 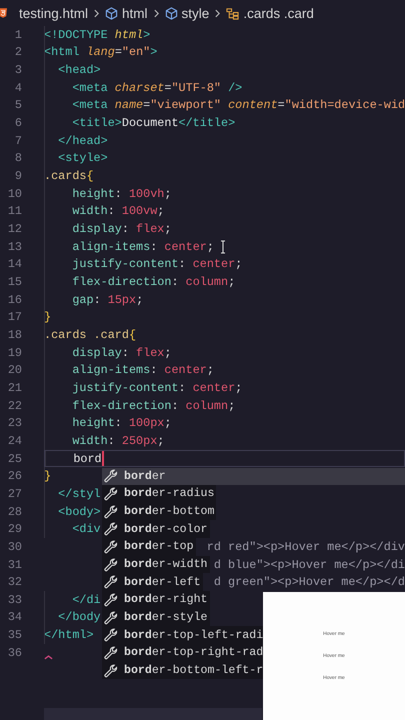 I want to click on code-line: <body>, so click(x=79, y=511).